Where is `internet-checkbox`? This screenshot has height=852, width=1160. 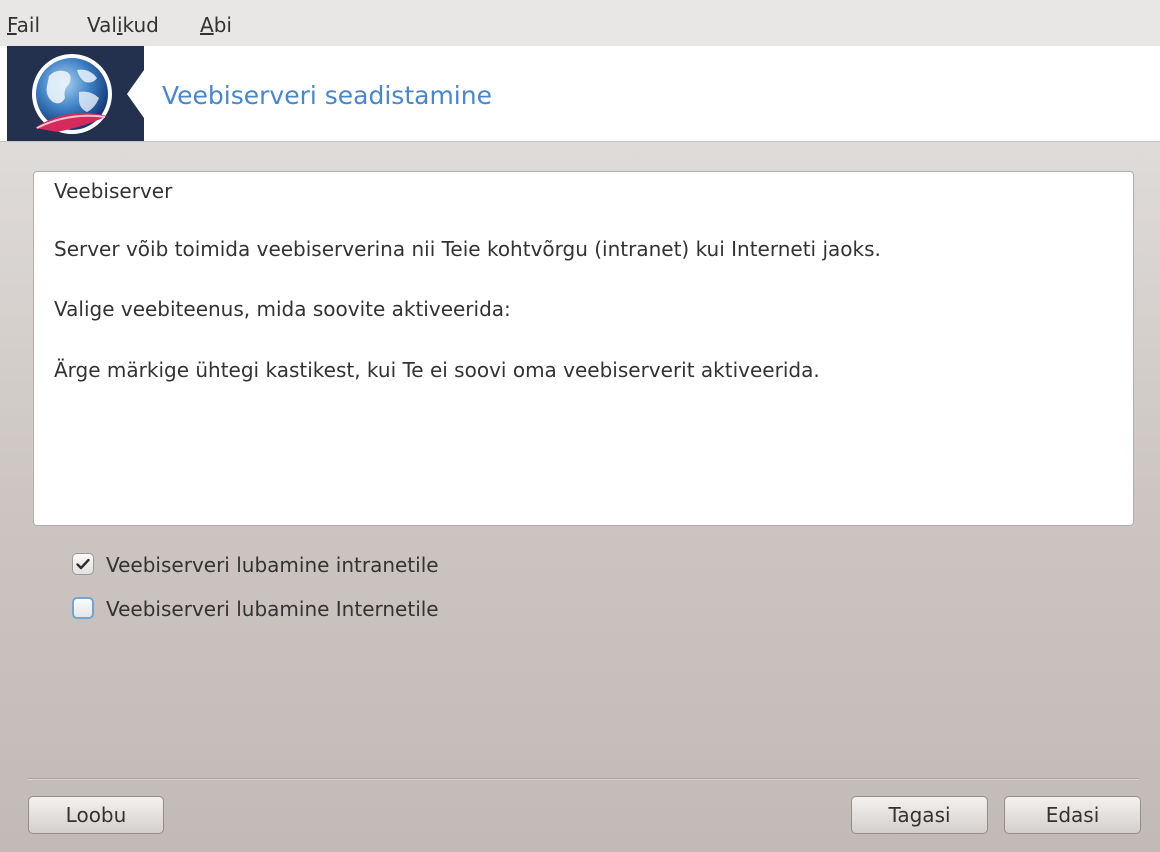
internet-checkbox is located at coordinates (83, 608).